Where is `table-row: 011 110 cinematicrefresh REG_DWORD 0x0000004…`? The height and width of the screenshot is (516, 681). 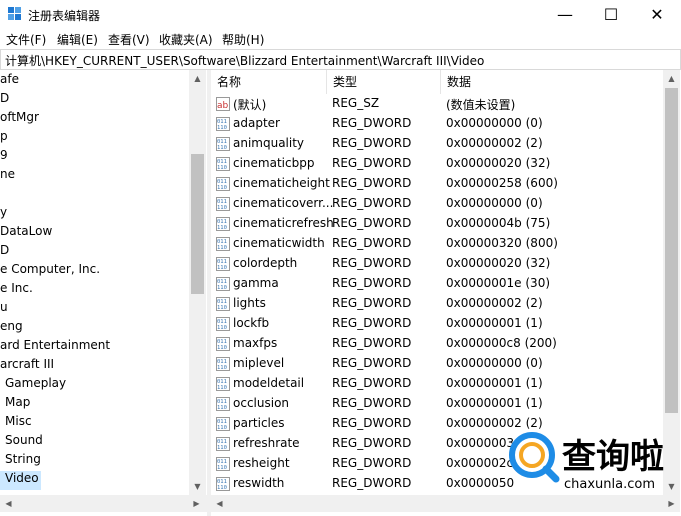
table-row: 011 110 cinematicrefresh REG_DWORD 0x0000004… is located at coordinates (437, 224).